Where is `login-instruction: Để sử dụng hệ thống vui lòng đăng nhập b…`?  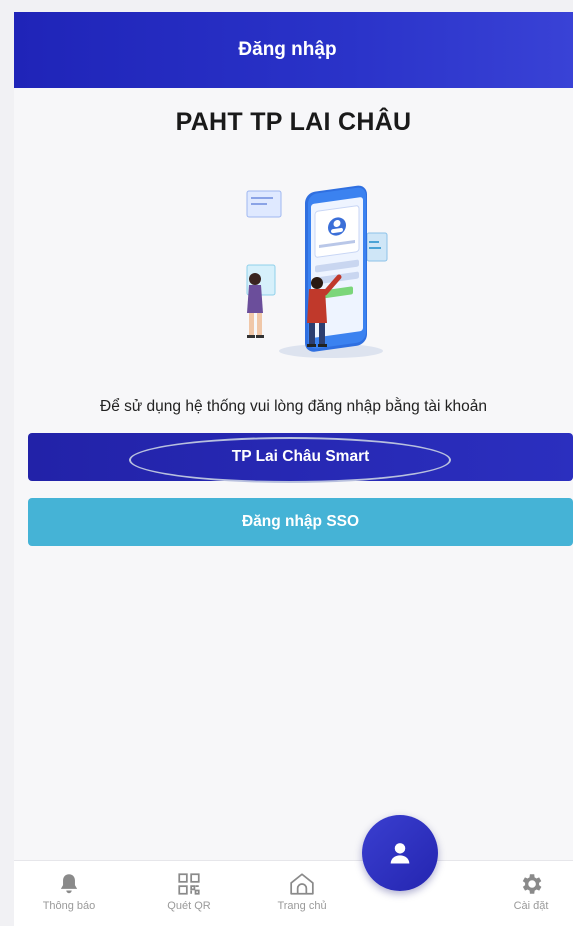 login-instruction: Để sử dụng hệ thống vui lòng đăng nhập b… is located at coordinates (293, 406).